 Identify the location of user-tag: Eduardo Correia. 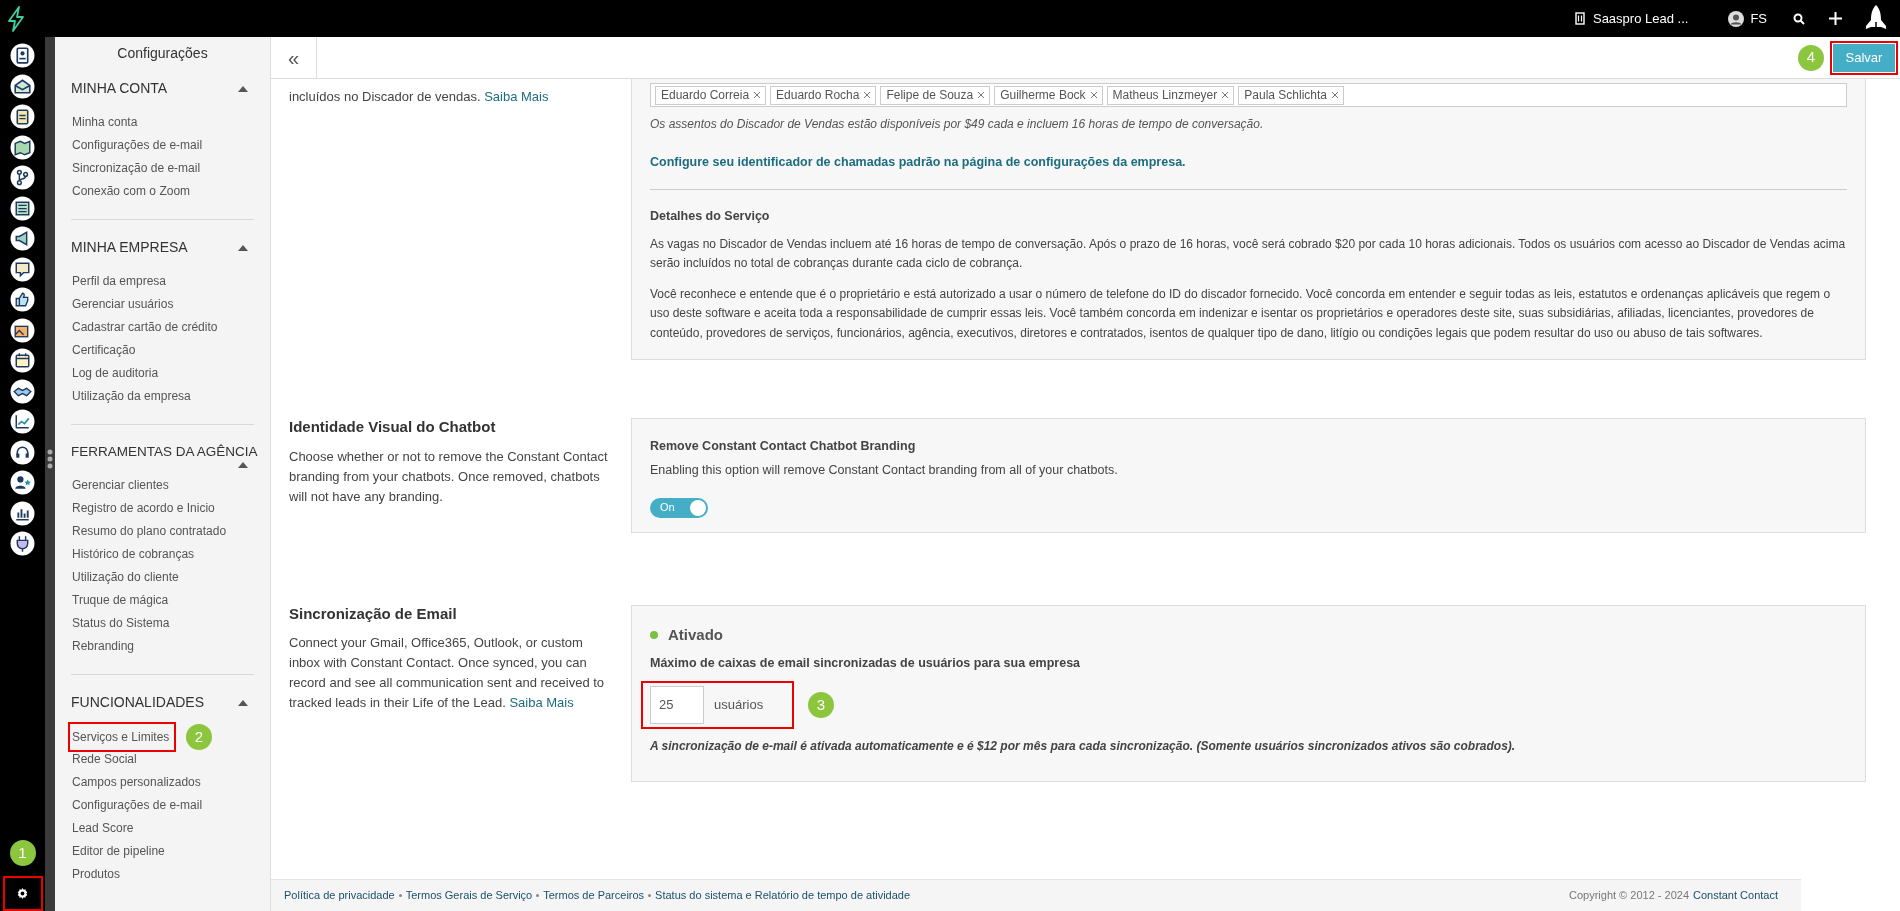
(711, 95).